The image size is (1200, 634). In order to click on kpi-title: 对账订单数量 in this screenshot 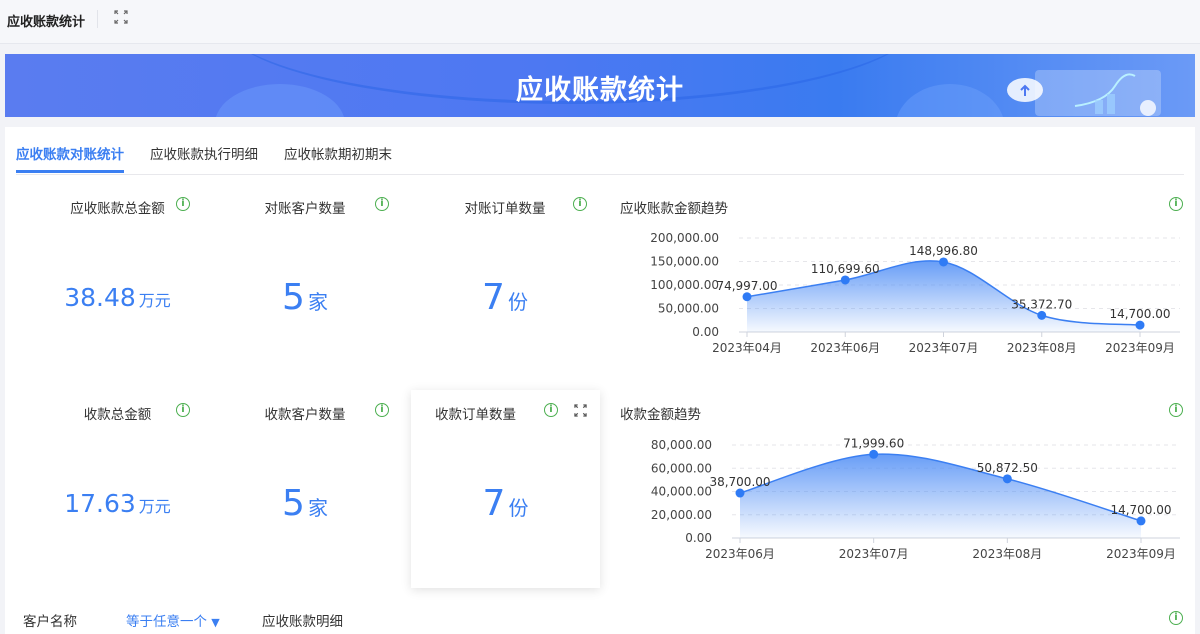, I will do `click(505, 209)`.